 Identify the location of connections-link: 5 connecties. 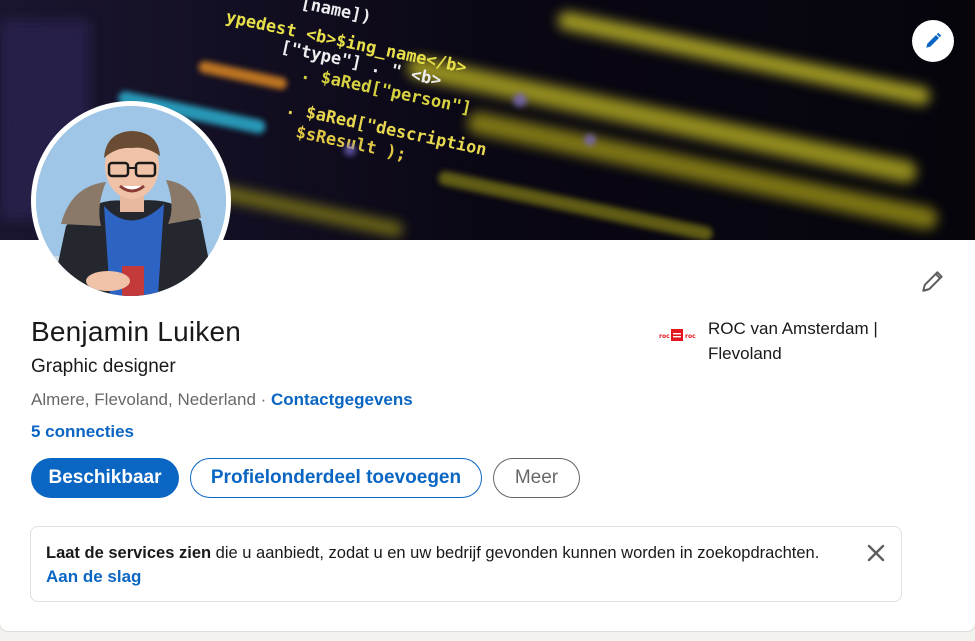
(82, 432).